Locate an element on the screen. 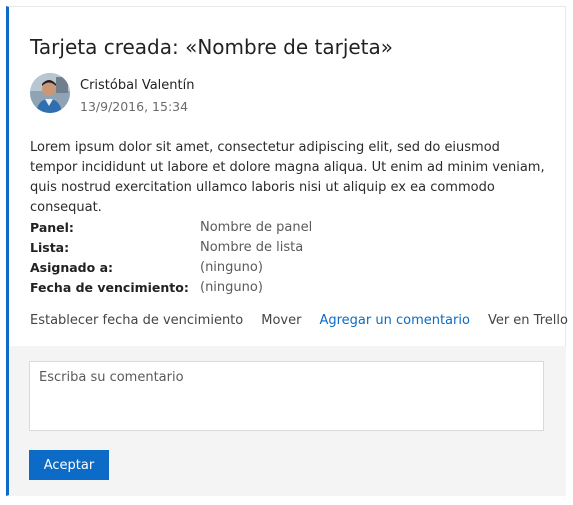 The width and height of the screenshot is (573, 505). author-name: Cristóbal Valentín is located at coordinates (137, 85).